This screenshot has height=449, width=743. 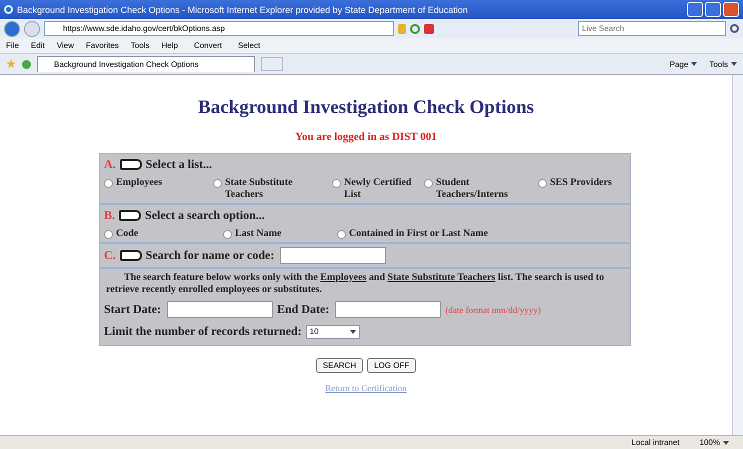 I want to click on section-label: Search for name or code:, so click(x=210, y=255).